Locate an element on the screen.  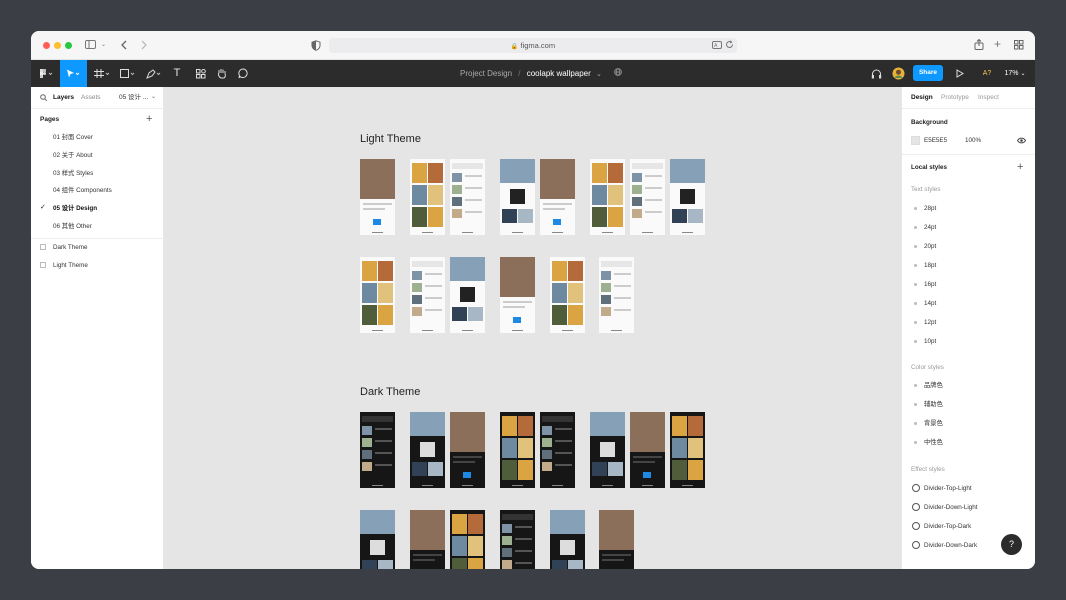
minimize-window-button is located at coordinates (57, 45).